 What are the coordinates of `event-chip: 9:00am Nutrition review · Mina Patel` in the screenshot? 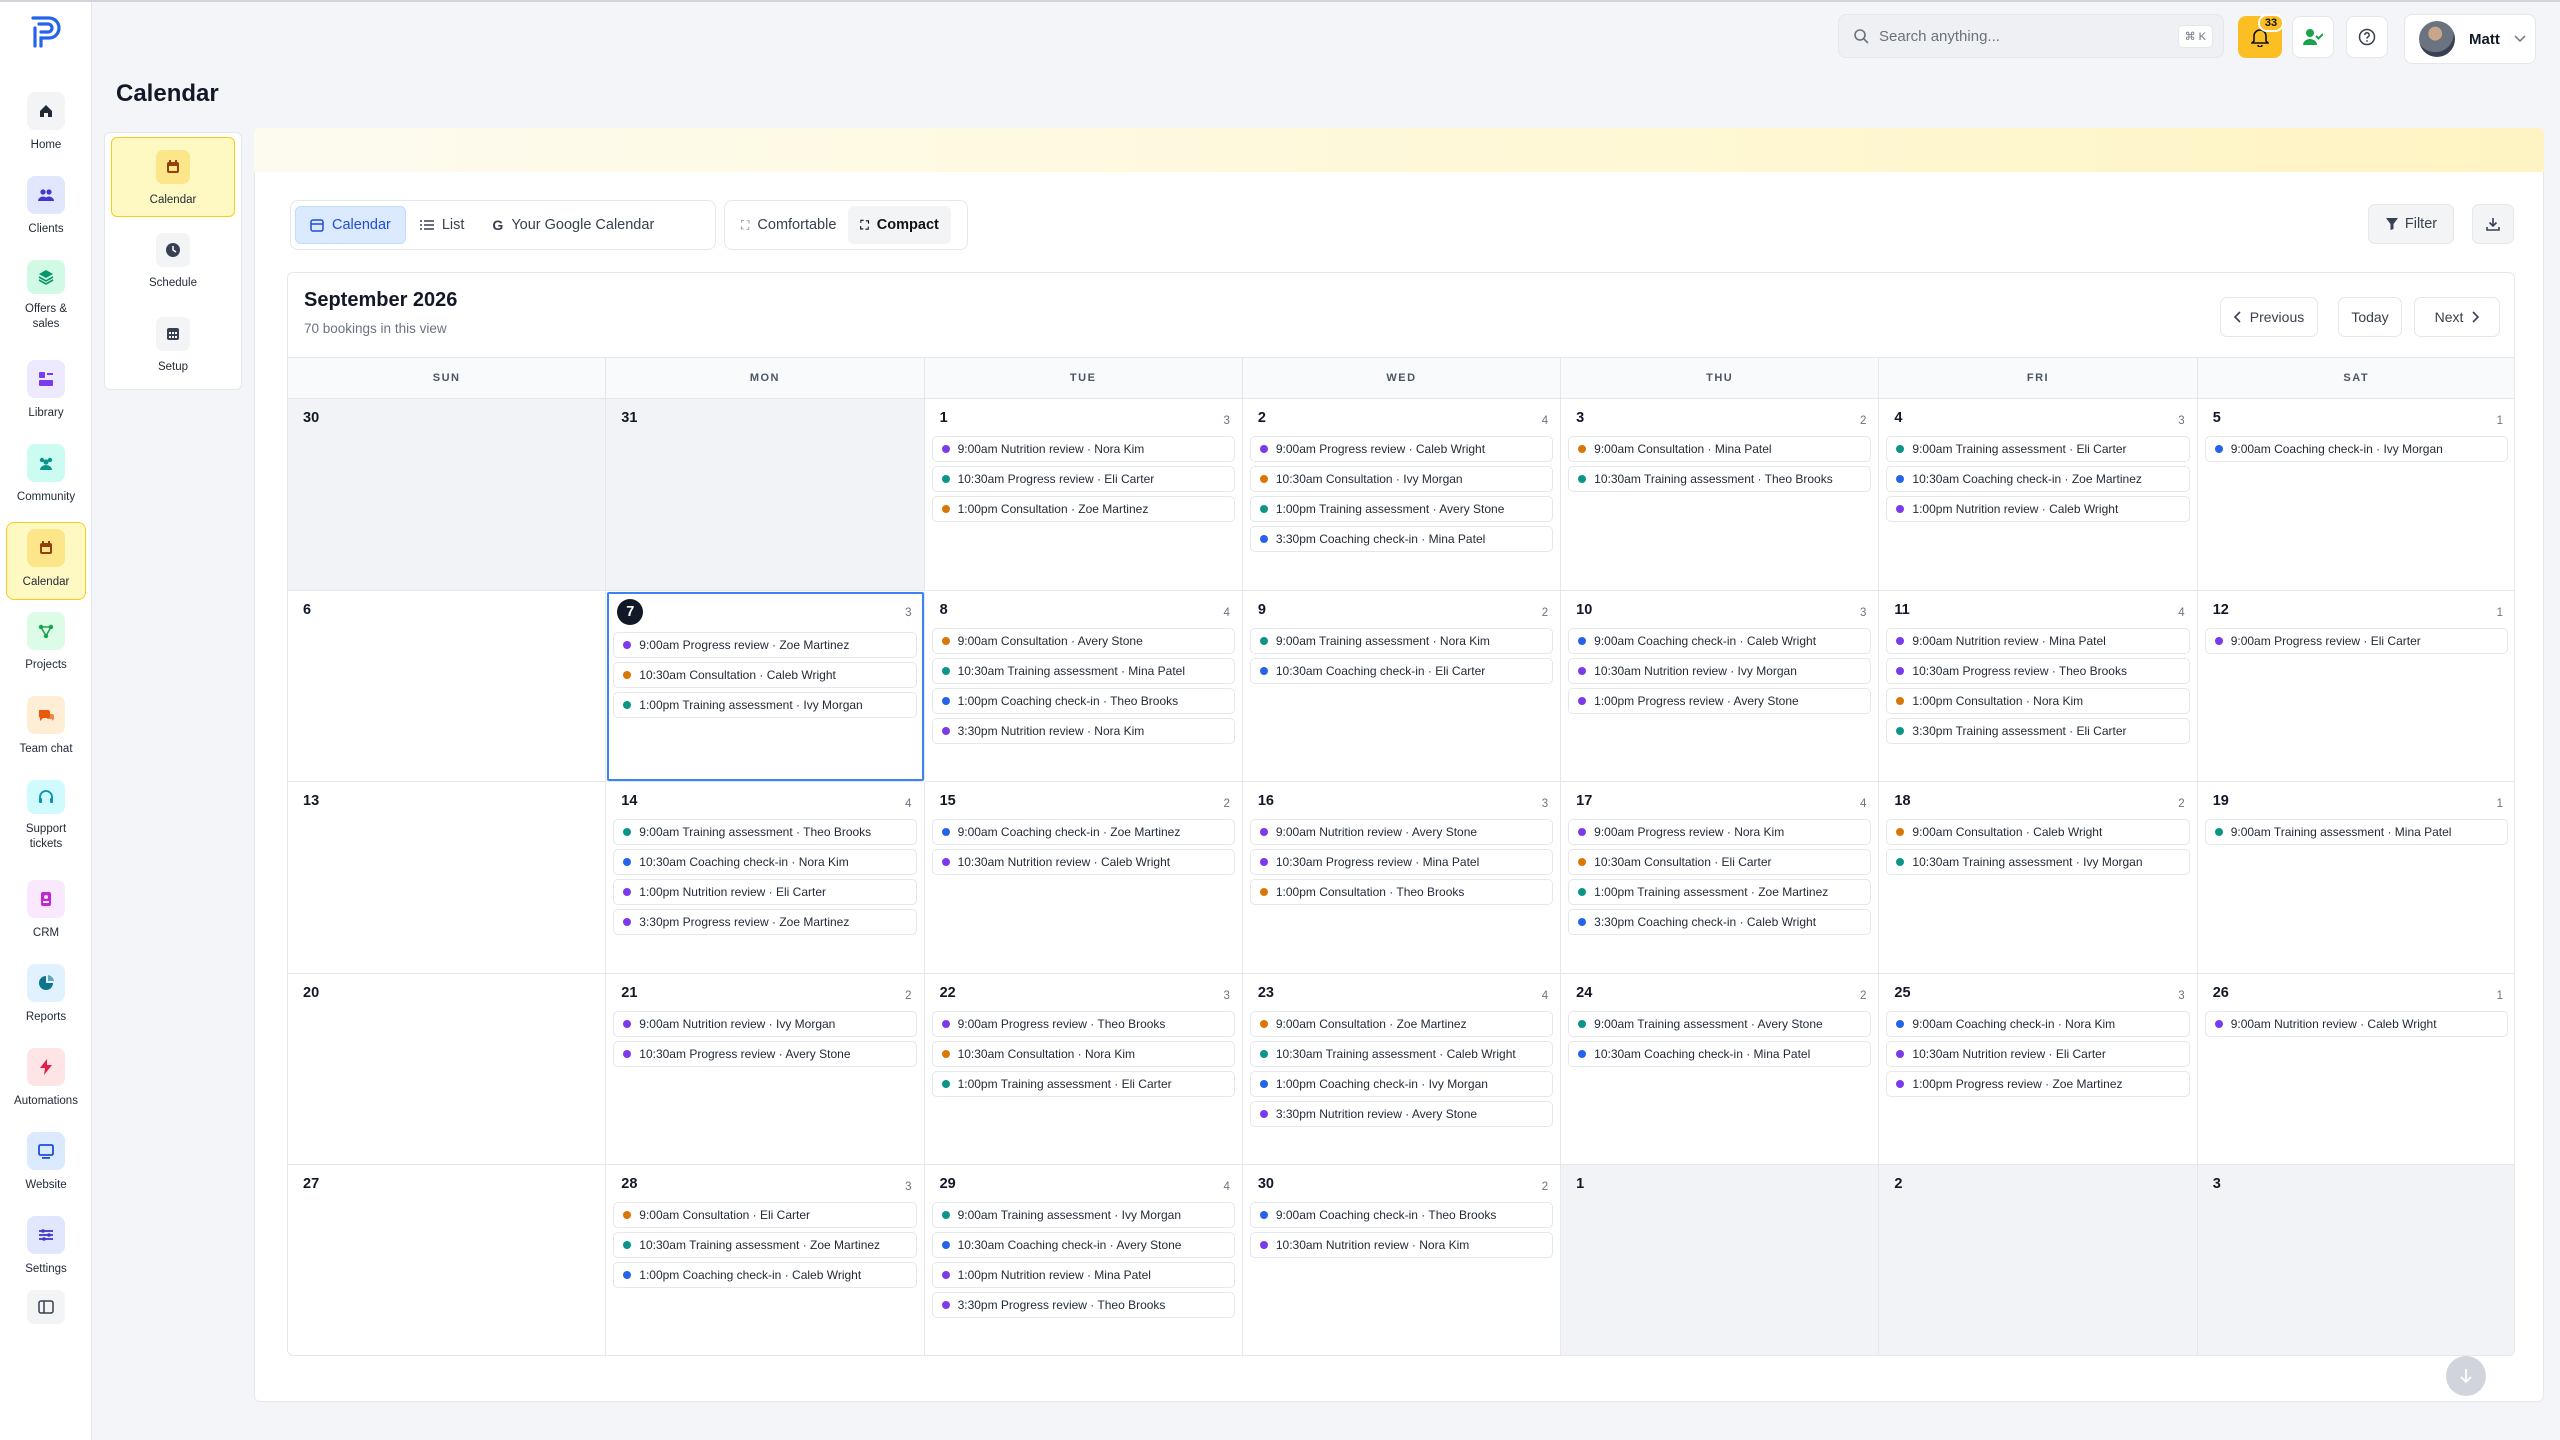 It's located at (2038, 640).